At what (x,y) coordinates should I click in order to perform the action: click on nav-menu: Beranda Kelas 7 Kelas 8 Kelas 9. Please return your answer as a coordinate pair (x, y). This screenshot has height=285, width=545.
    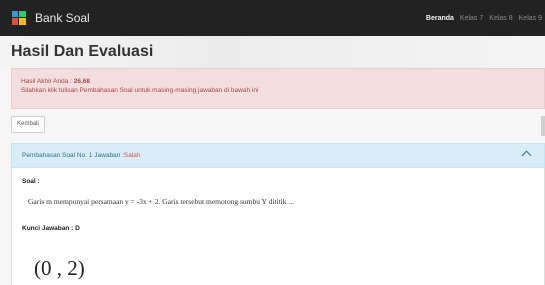
    Looking at the image, I should click on (484, 18).